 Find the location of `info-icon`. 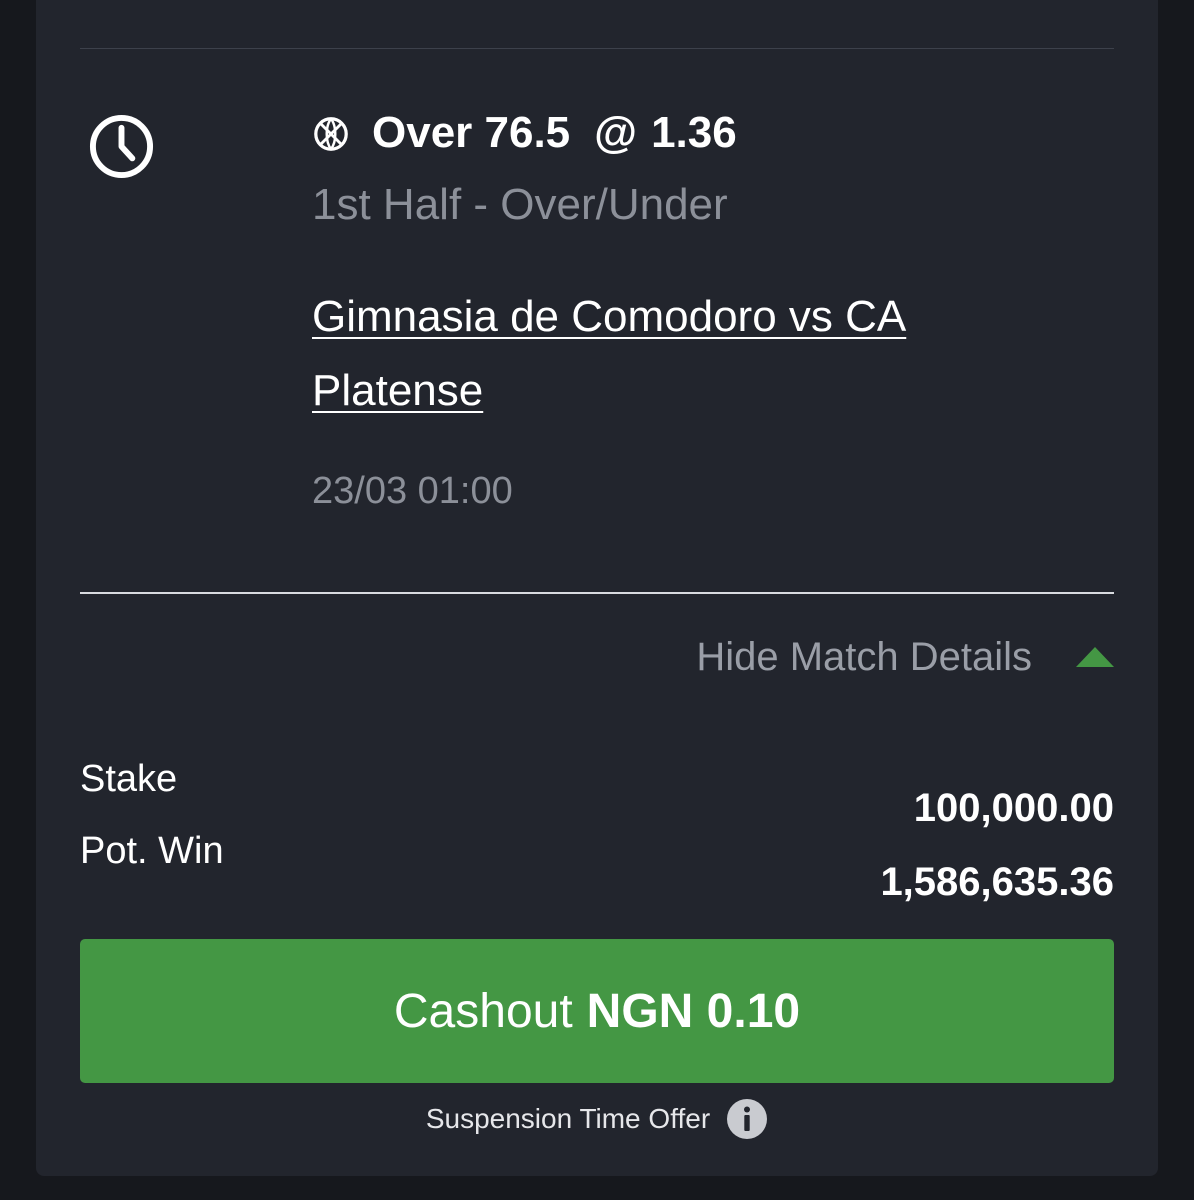

info-icon is located at coordinates (747, 1119).